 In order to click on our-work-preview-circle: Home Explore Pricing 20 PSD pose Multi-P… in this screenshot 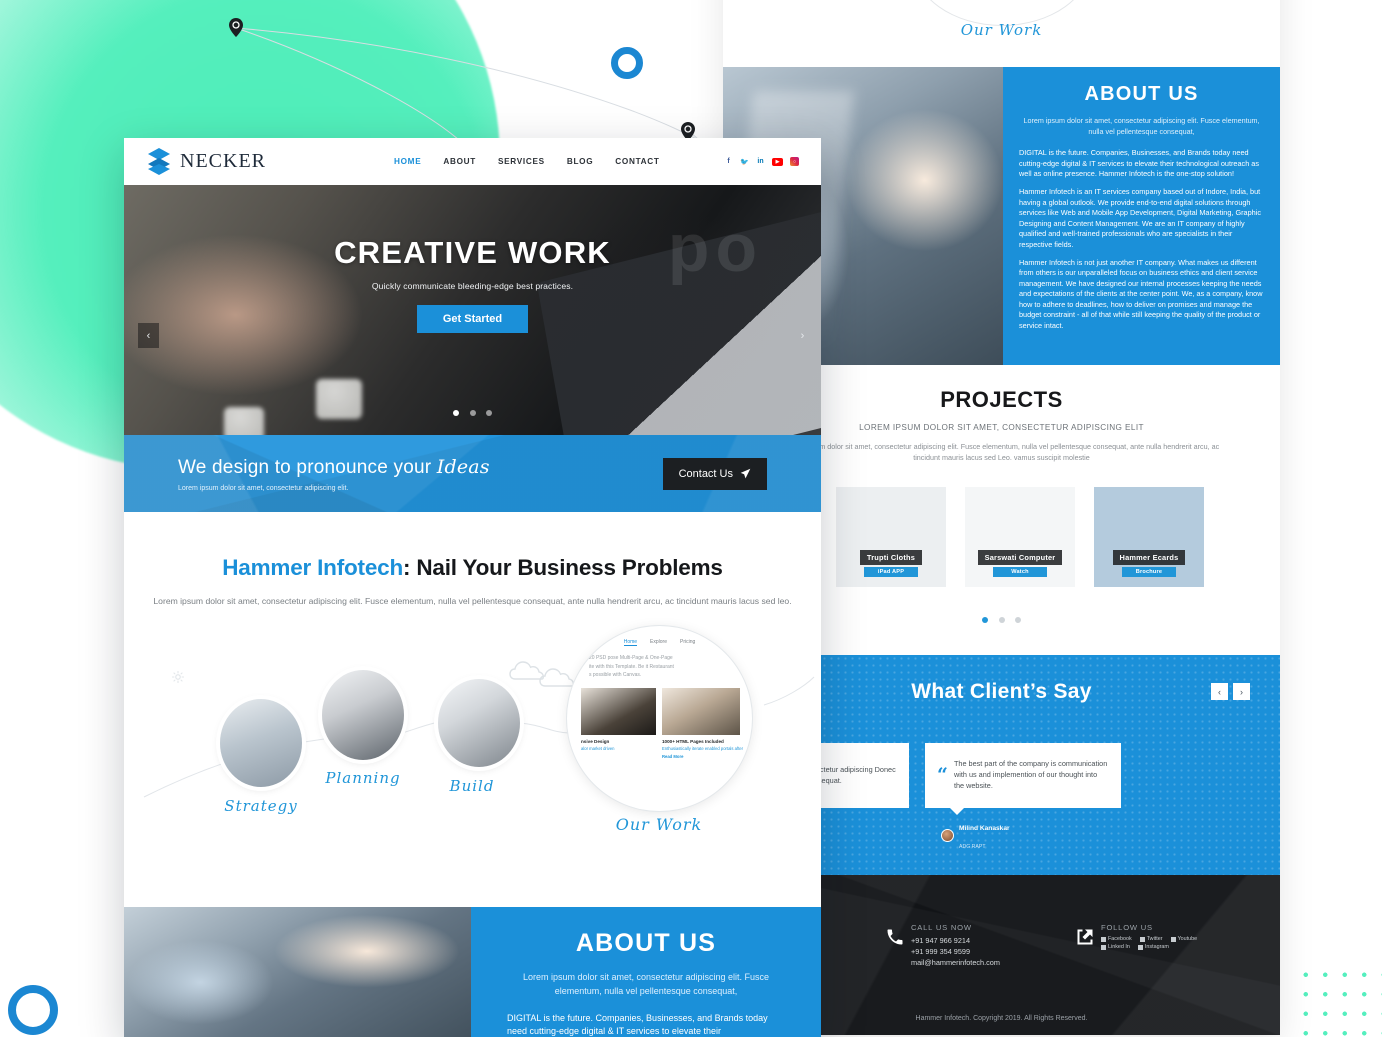, I will do `click(659, 718)`.